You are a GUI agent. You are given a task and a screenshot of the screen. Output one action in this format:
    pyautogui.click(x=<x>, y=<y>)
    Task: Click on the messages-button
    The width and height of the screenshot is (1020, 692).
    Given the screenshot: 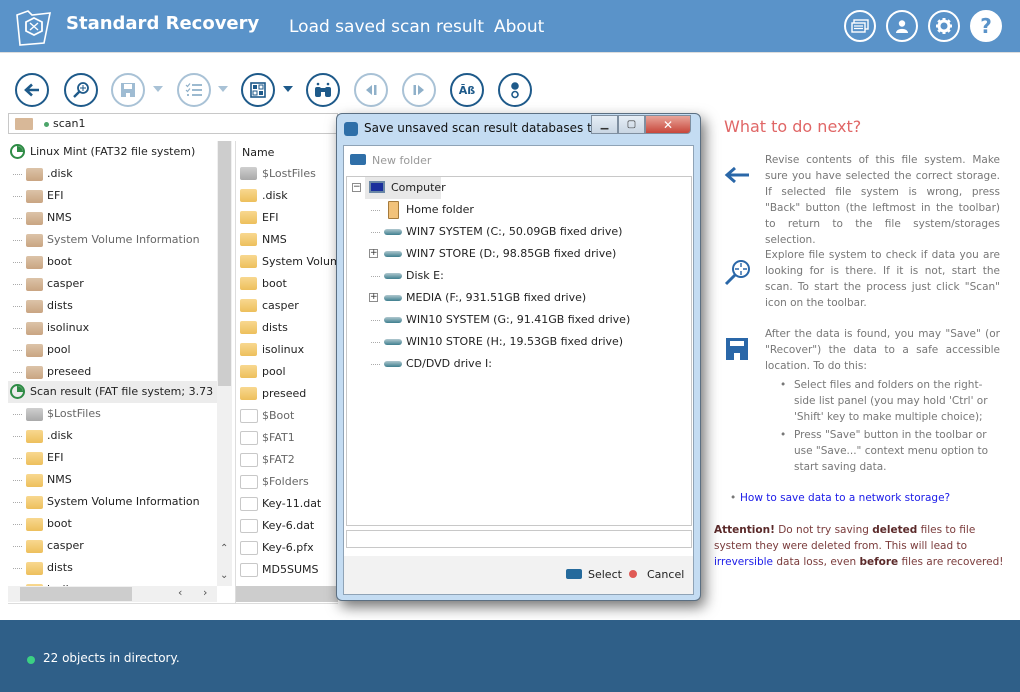 What is the action you would take?
    pyautogui.click(x=860, y=26)
    